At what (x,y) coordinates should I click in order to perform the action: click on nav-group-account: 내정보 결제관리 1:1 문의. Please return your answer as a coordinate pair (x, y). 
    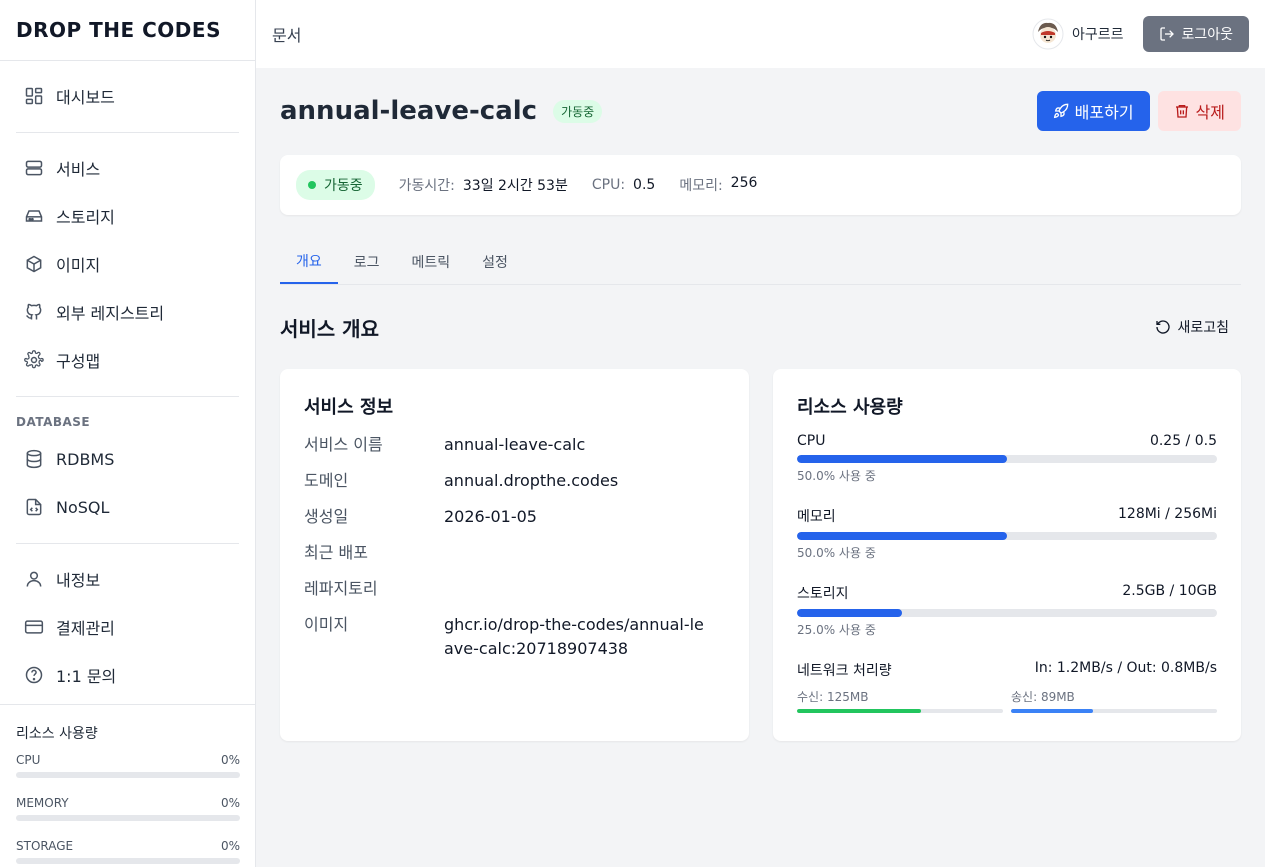
    Looking at the image, I should click on (127, 621).